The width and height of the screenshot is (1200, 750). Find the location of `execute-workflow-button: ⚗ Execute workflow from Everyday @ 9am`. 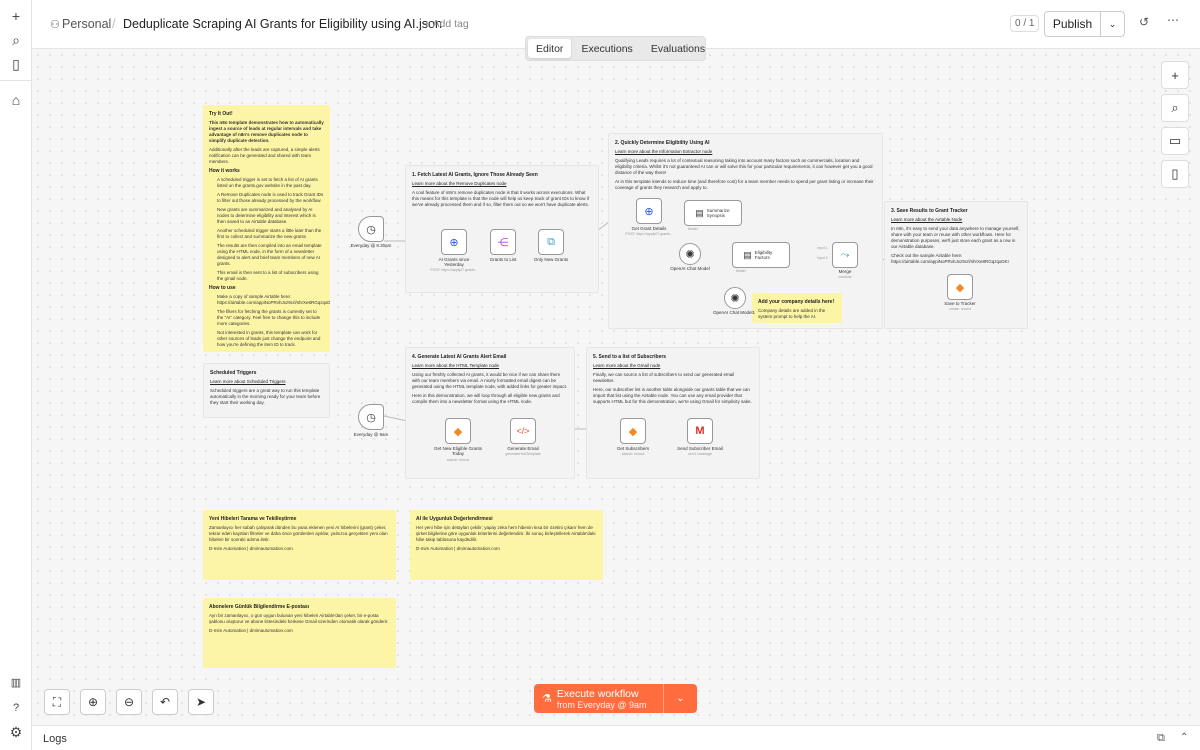

execute-workflow-button: ⚗ Execute workflow from Everyday @ 9am is located at coordinates (599, 698).